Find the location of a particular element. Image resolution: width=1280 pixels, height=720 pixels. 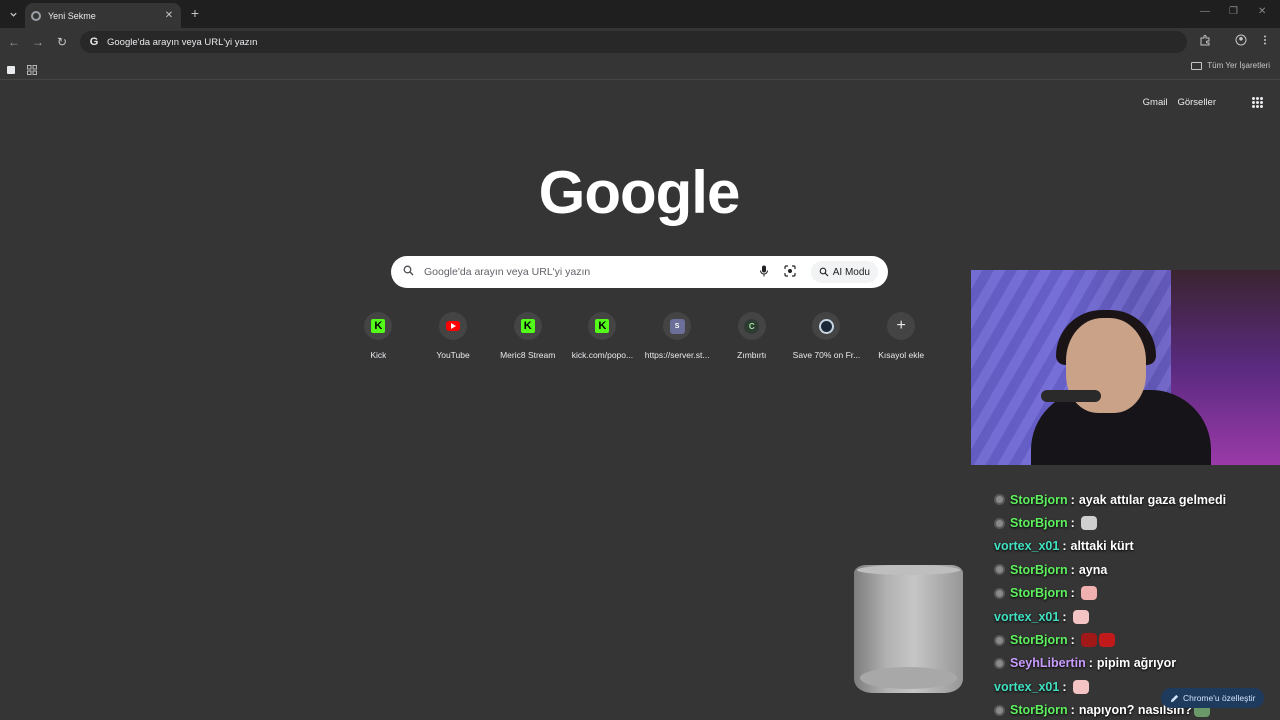

pencil-icon is located at coordinates (1174, 698).